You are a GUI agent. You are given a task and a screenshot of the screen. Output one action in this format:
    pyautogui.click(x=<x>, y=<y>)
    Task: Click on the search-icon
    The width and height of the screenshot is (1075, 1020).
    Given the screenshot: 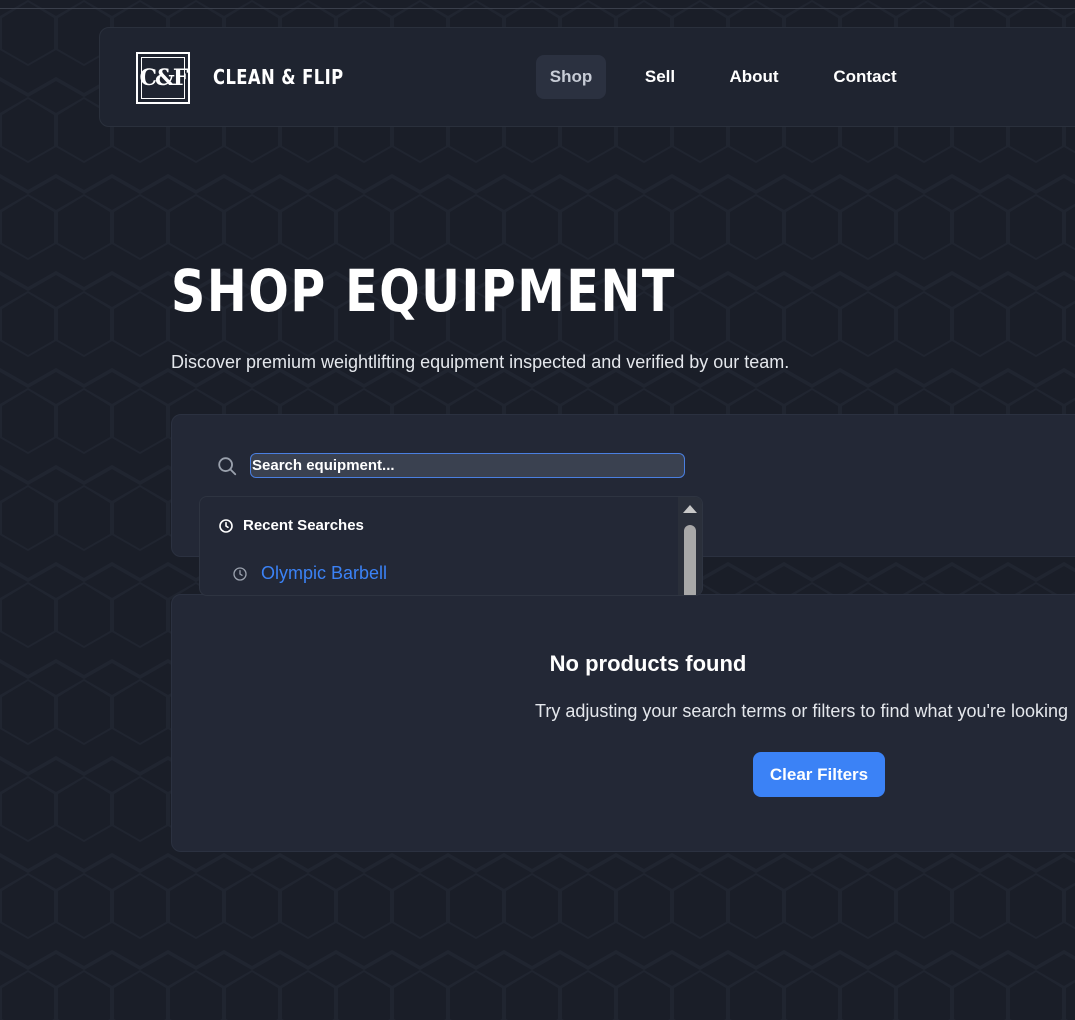 What is the action you would take?
    pyautogui.click(x=227, y=466)
    